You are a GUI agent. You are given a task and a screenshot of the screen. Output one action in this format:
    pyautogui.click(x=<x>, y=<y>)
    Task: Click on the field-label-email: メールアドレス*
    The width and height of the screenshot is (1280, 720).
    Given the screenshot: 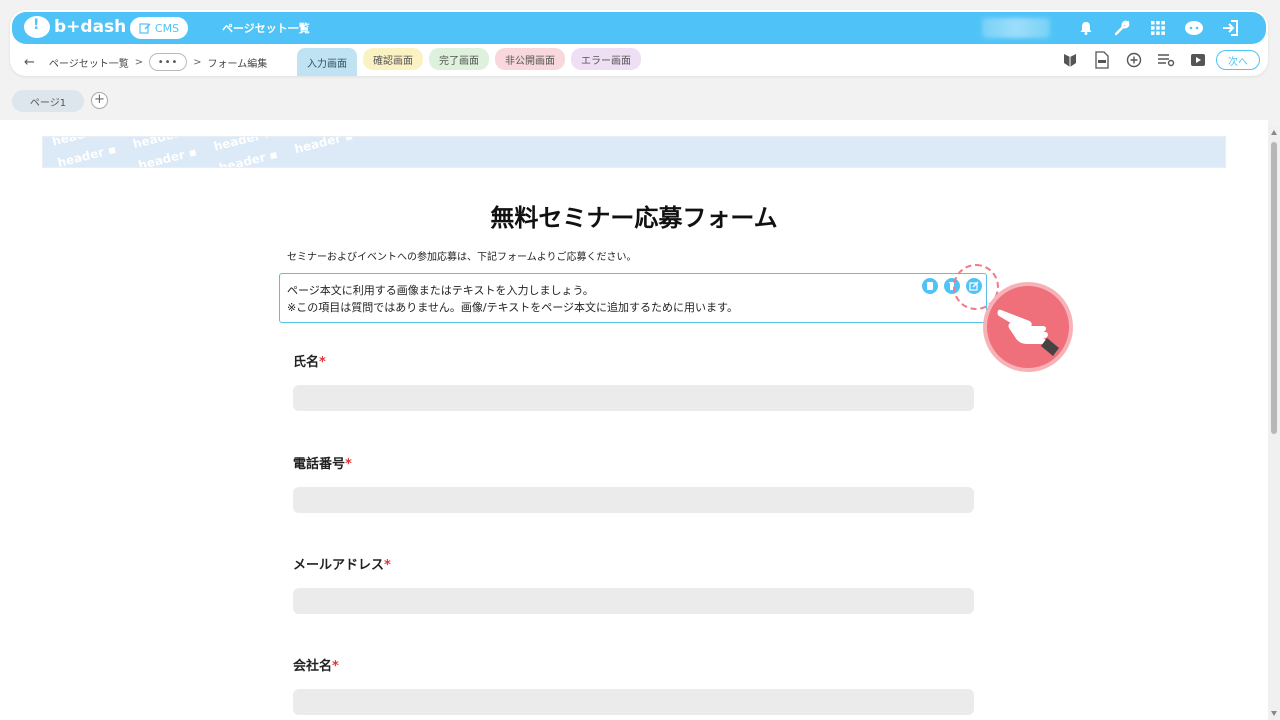 What is the action you would take?
    pyautogui.click(x=342, y=563)
    